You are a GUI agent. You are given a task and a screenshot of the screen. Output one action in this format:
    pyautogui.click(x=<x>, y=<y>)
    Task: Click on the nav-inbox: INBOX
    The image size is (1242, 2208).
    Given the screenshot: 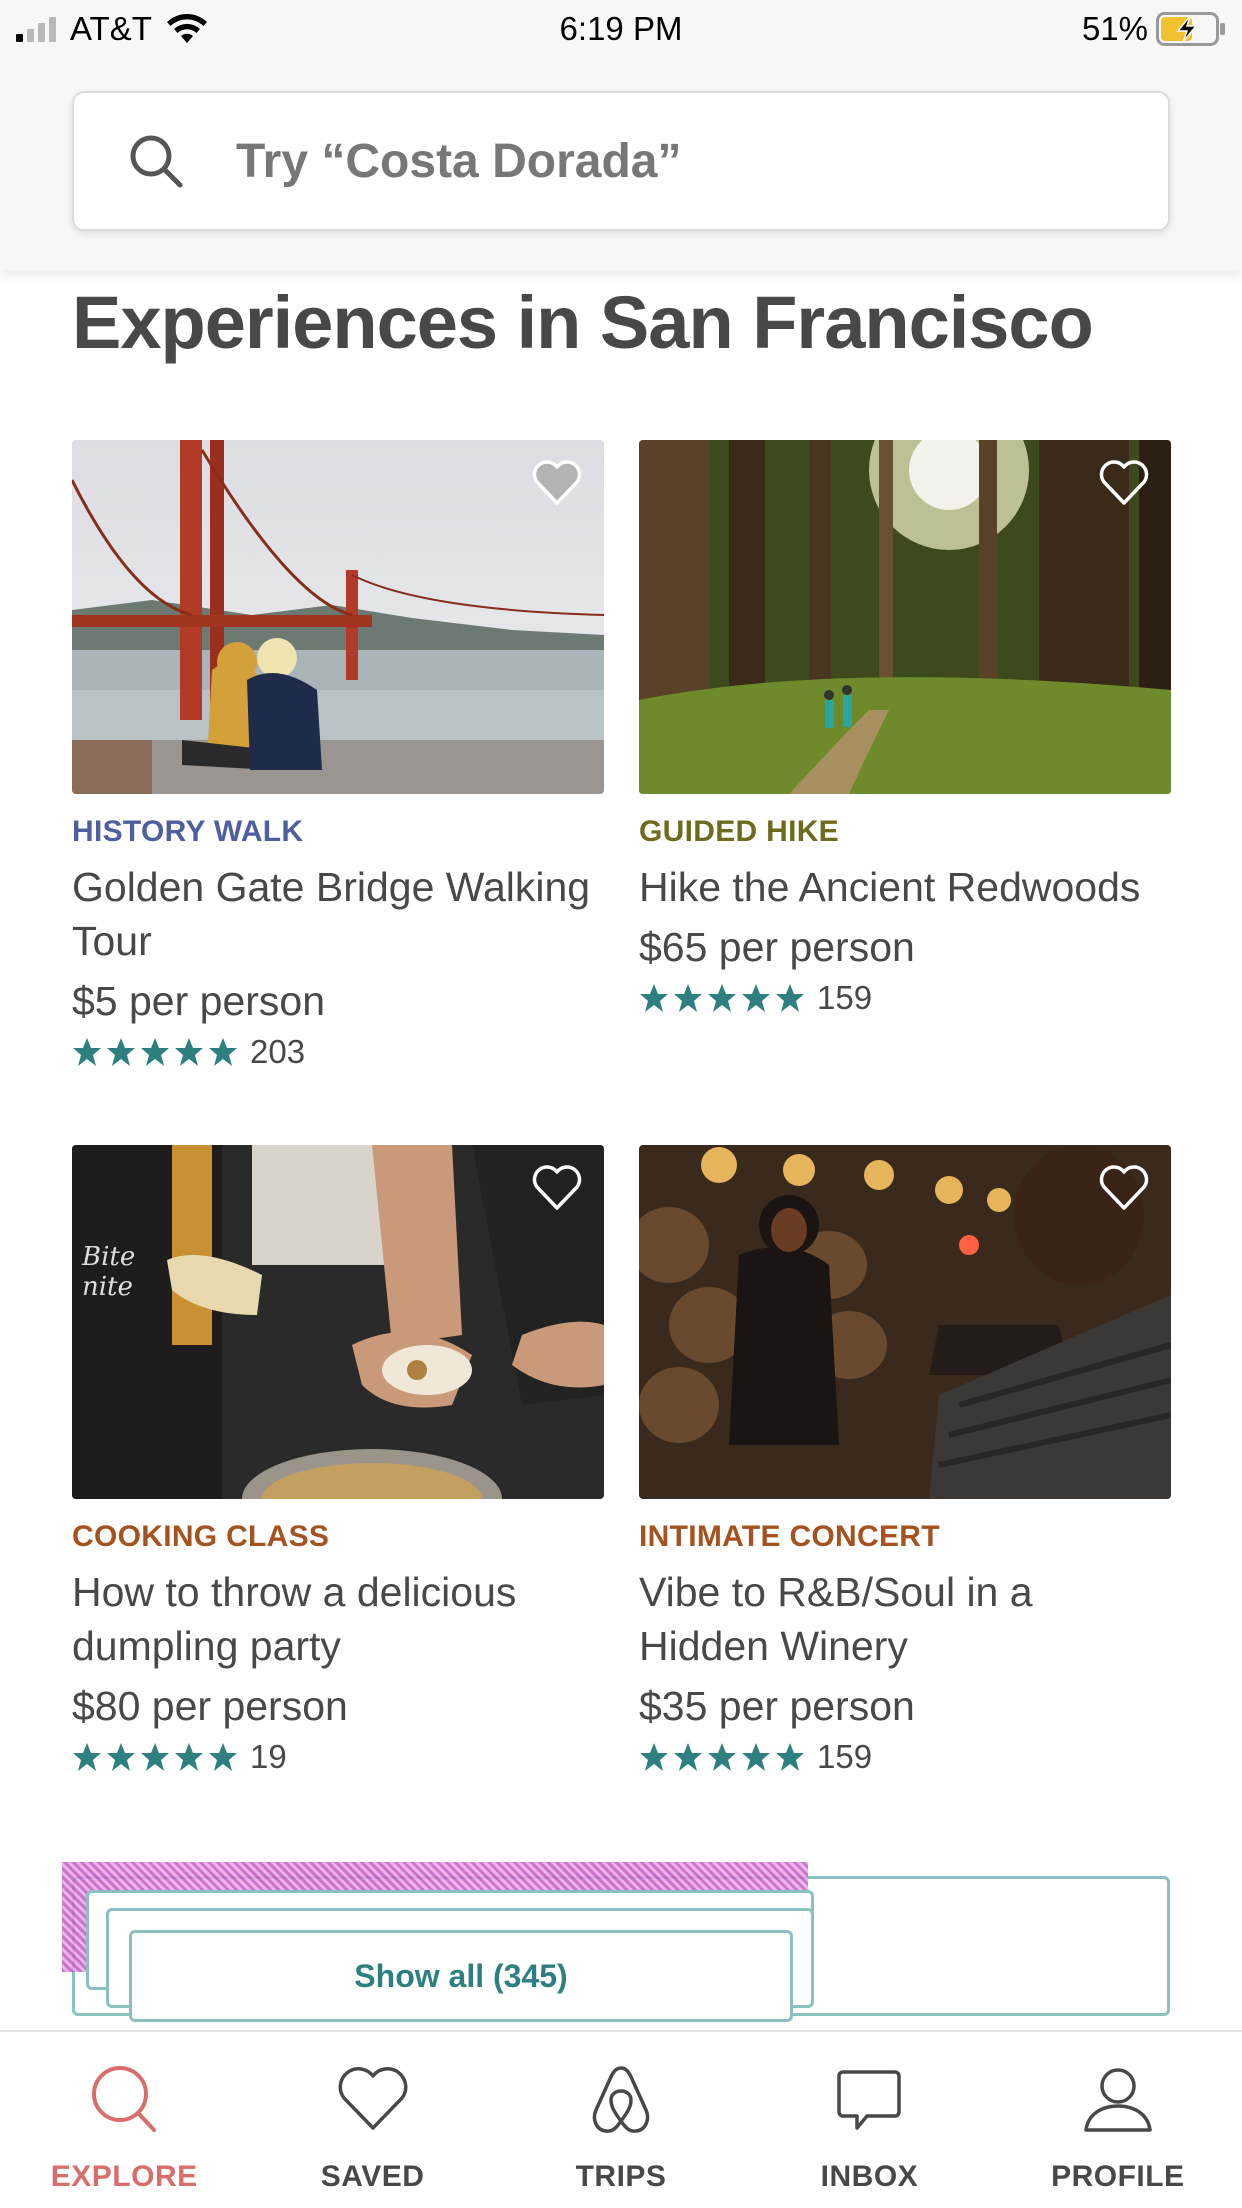 What is the action you would take?
    pyautogui.click(x=869, y=2120)
    